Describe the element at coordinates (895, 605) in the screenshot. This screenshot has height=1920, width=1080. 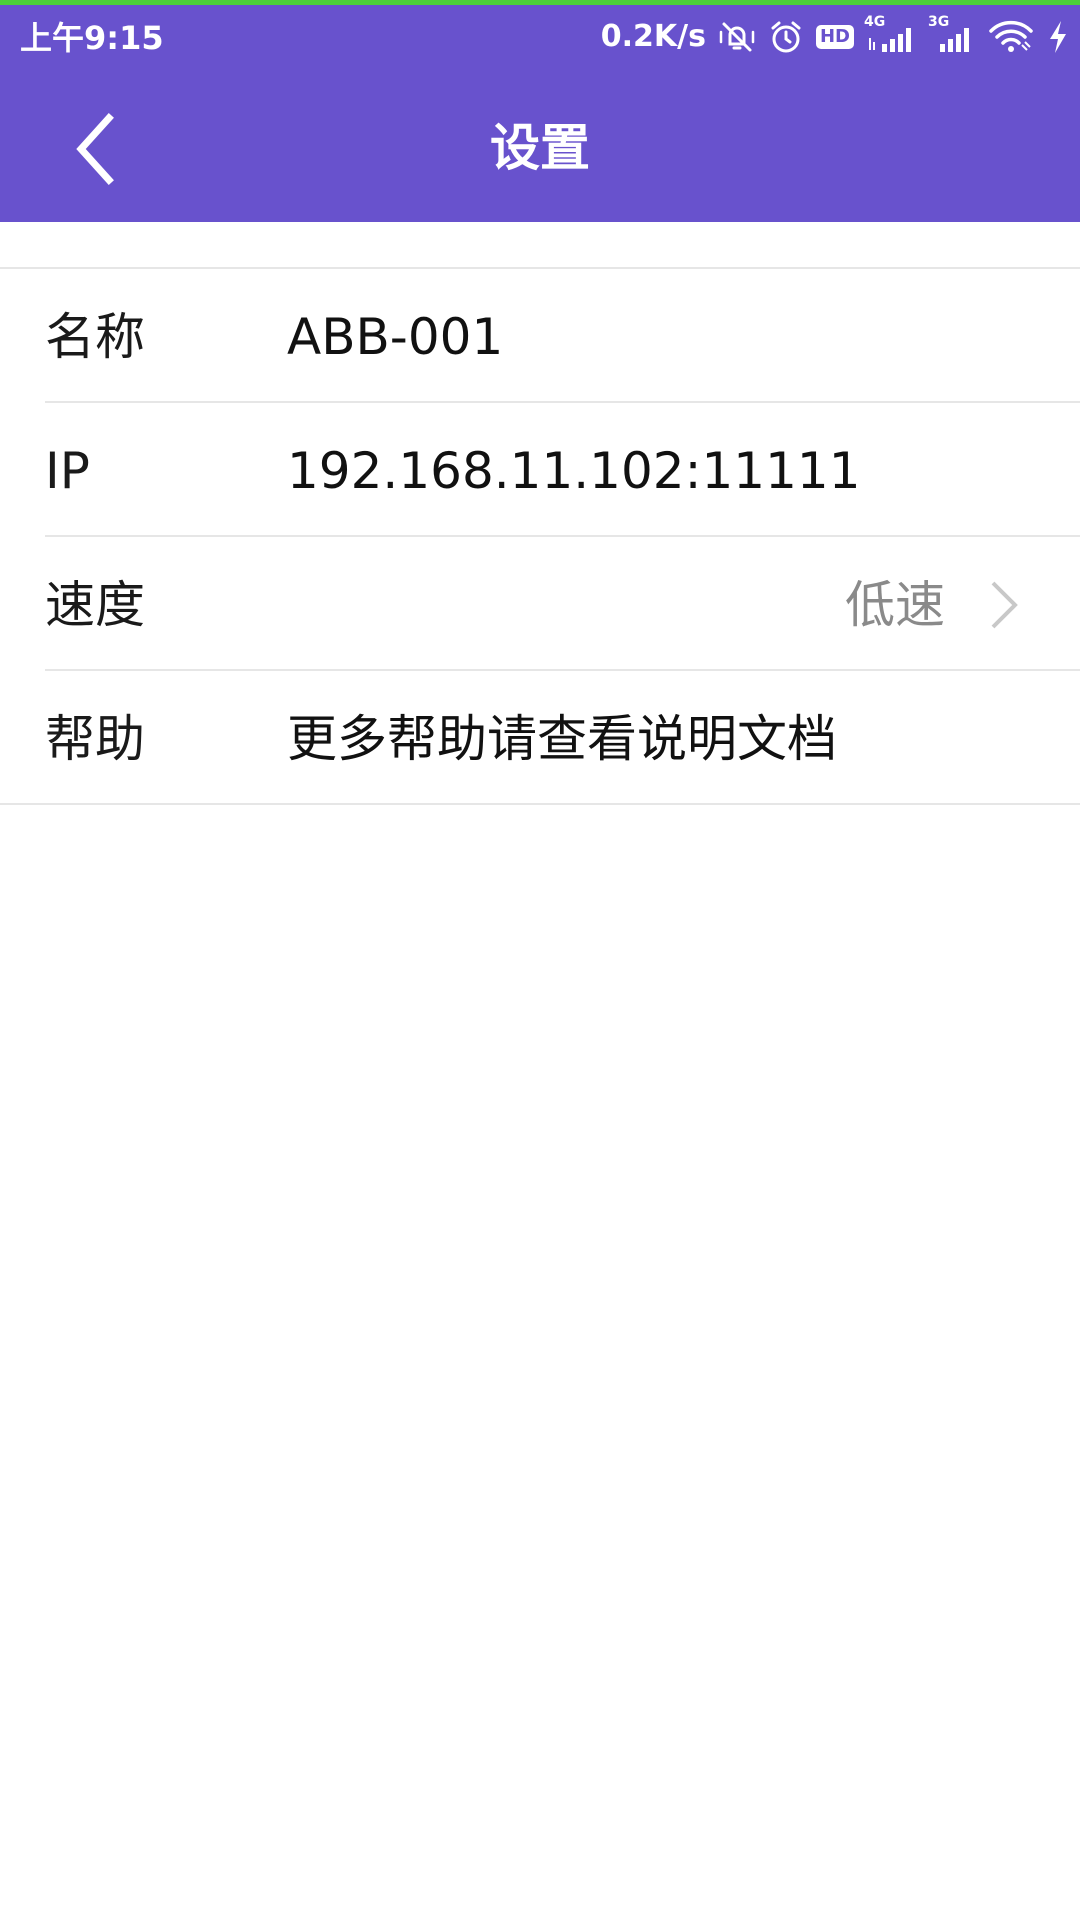
I see `speed-value: 低速` at that location.